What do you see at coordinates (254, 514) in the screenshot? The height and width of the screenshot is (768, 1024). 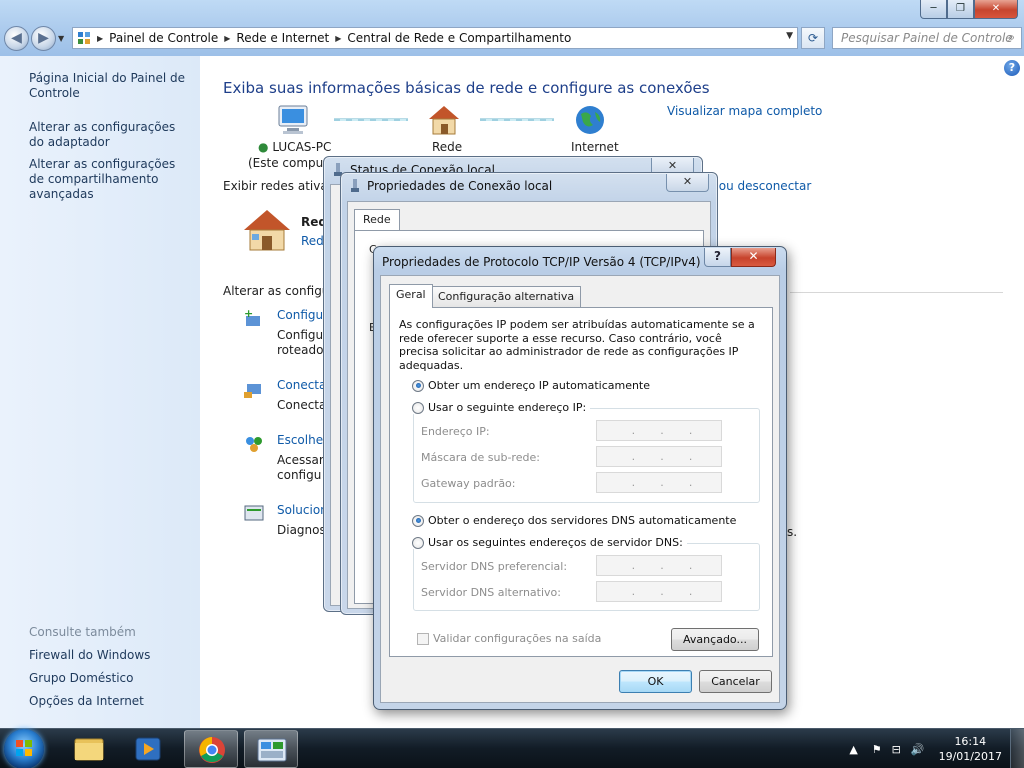 I see `troubleshoot-icon` at bounding box center [254, 514].